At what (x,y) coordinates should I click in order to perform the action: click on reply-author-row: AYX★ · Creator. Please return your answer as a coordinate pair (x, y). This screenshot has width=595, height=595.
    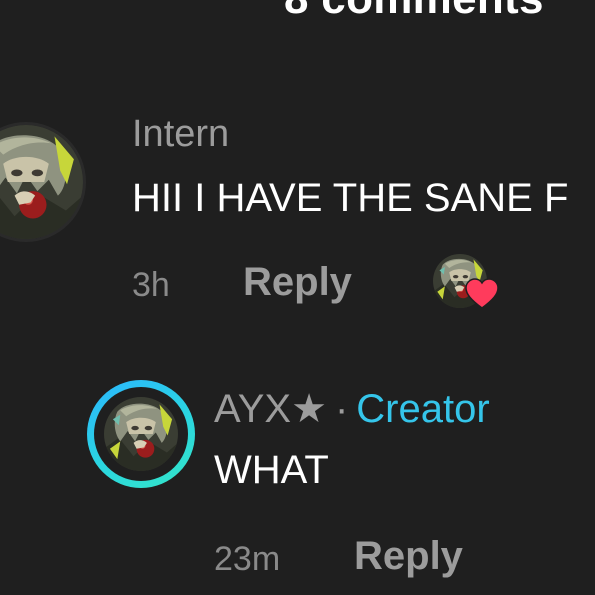
    Looking at the image, I should click on (352, 409).